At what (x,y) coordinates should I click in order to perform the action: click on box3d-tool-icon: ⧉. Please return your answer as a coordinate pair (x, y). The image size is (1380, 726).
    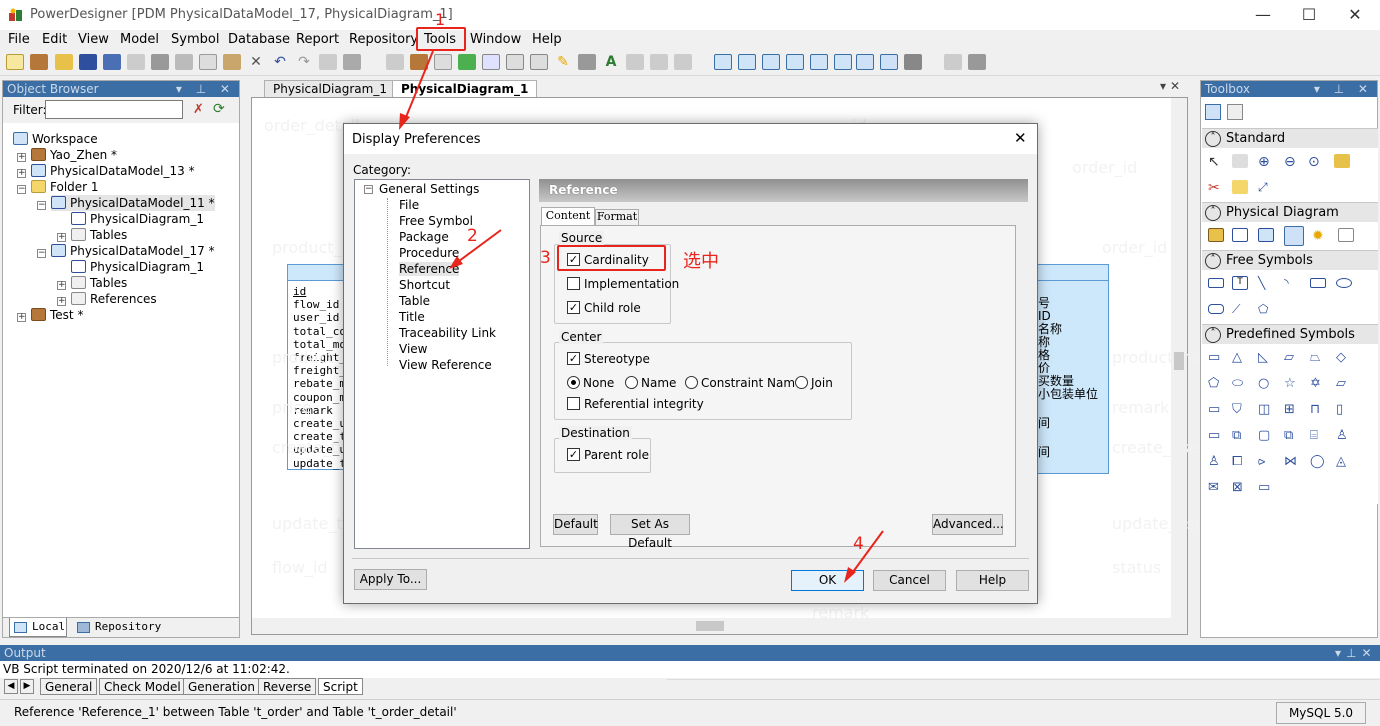
    Looking at the image, I should click on (1240, 435).